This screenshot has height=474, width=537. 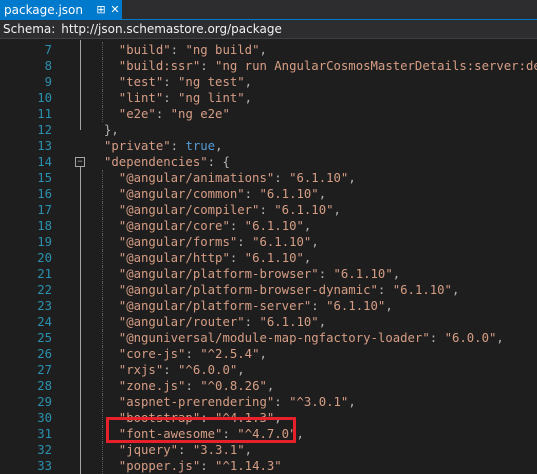 What do you see at coordinates (44, 338) in the screenshot?
I see `line-number: 25` at bounding box center [44, 338].